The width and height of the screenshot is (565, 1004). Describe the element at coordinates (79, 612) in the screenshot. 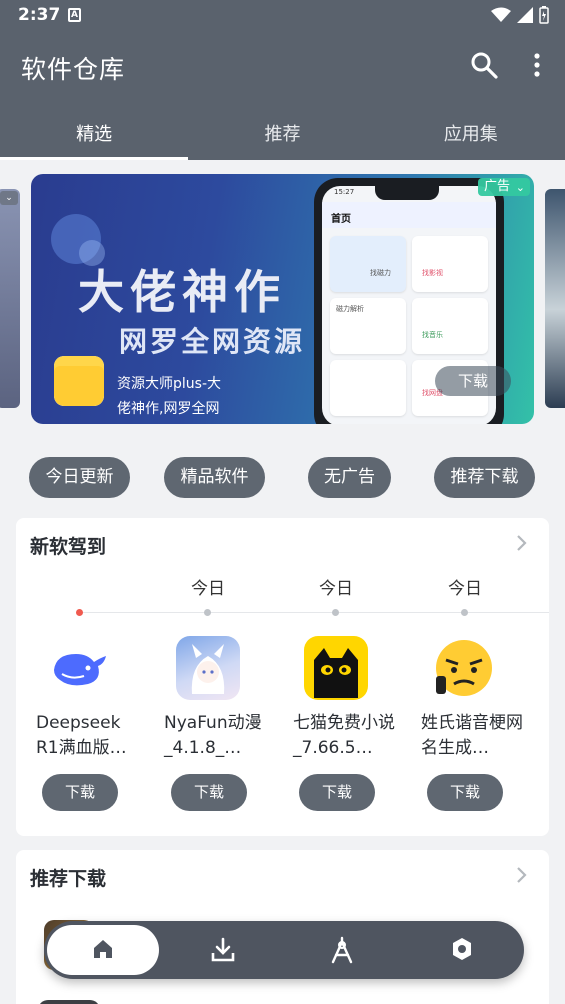

I see `timeline-dot-active` at that location.